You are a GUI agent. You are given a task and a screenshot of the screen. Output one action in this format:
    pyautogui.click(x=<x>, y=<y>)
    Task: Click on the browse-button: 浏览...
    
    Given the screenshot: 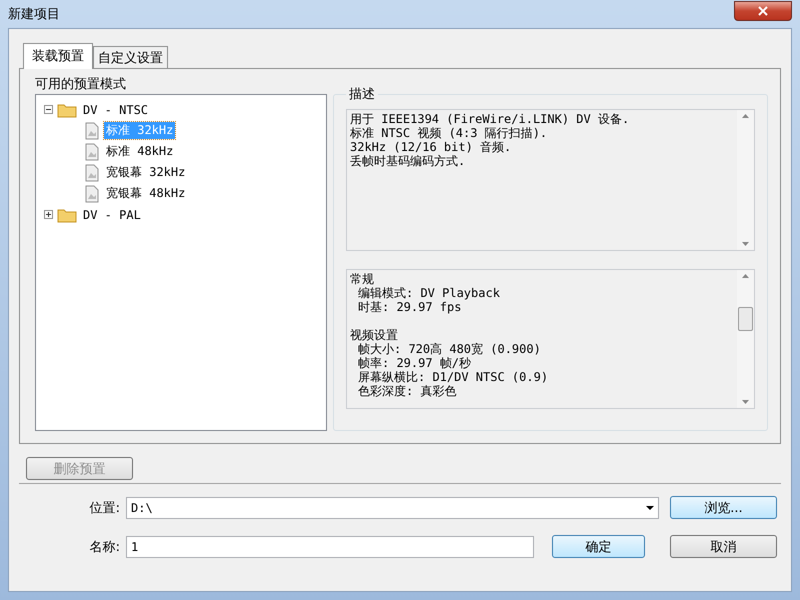 What is the action you would take?
    pyautogui.click(x=723, y=507)
    